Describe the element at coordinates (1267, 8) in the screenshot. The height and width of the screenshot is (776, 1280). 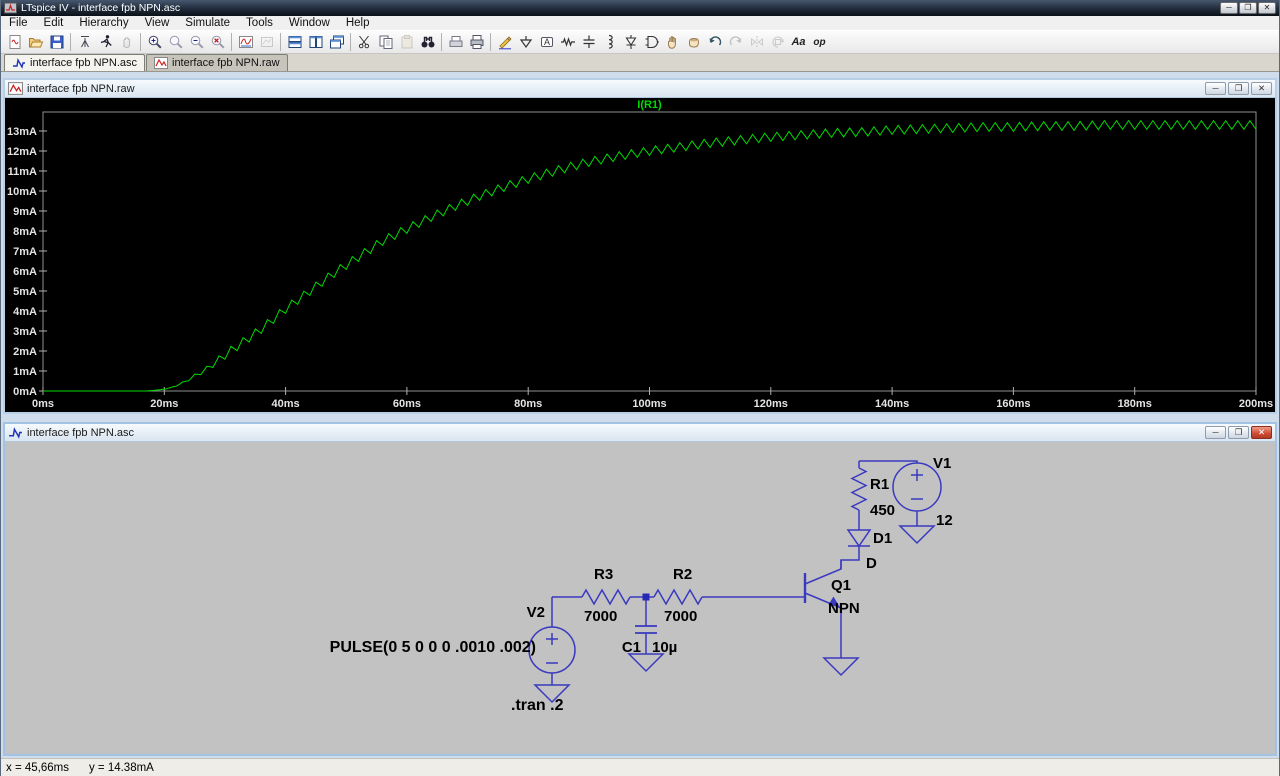
I see `close-button: ✕` at that location.